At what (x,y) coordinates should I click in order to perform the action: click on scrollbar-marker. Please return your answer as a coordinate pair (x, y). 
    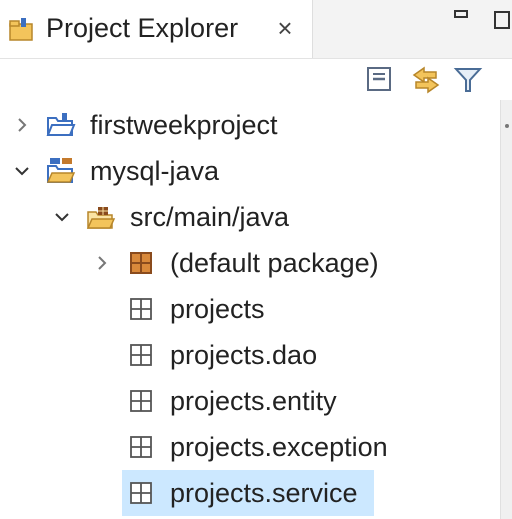
    Looking at the image, I should click on (507, 126).